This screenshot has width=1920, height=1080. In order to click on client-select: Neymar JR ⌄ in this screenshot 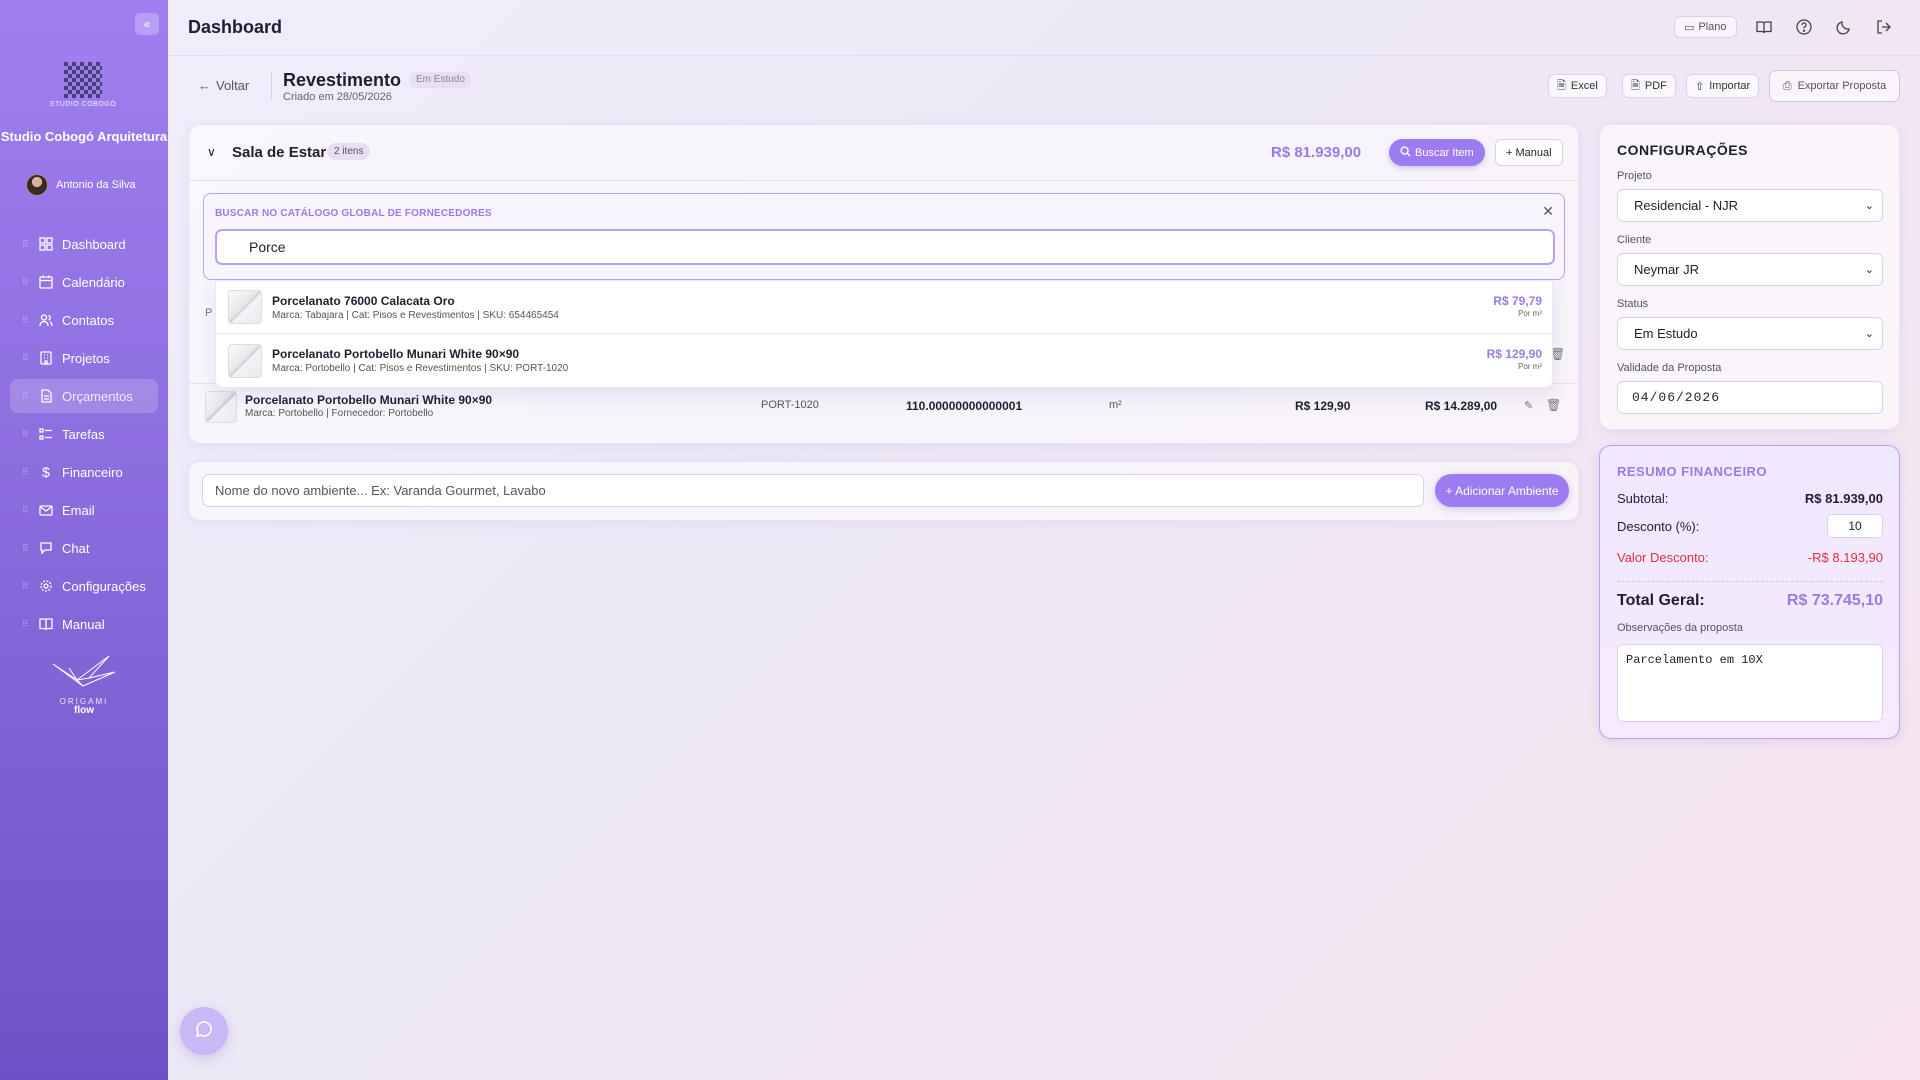, I will do `click(1750, 269)`.